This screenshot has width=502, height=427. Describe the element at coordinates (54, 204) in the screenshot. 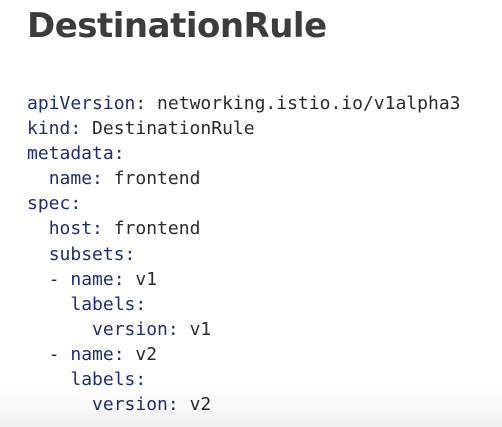

I see `yaml-key: spec:` at that location.